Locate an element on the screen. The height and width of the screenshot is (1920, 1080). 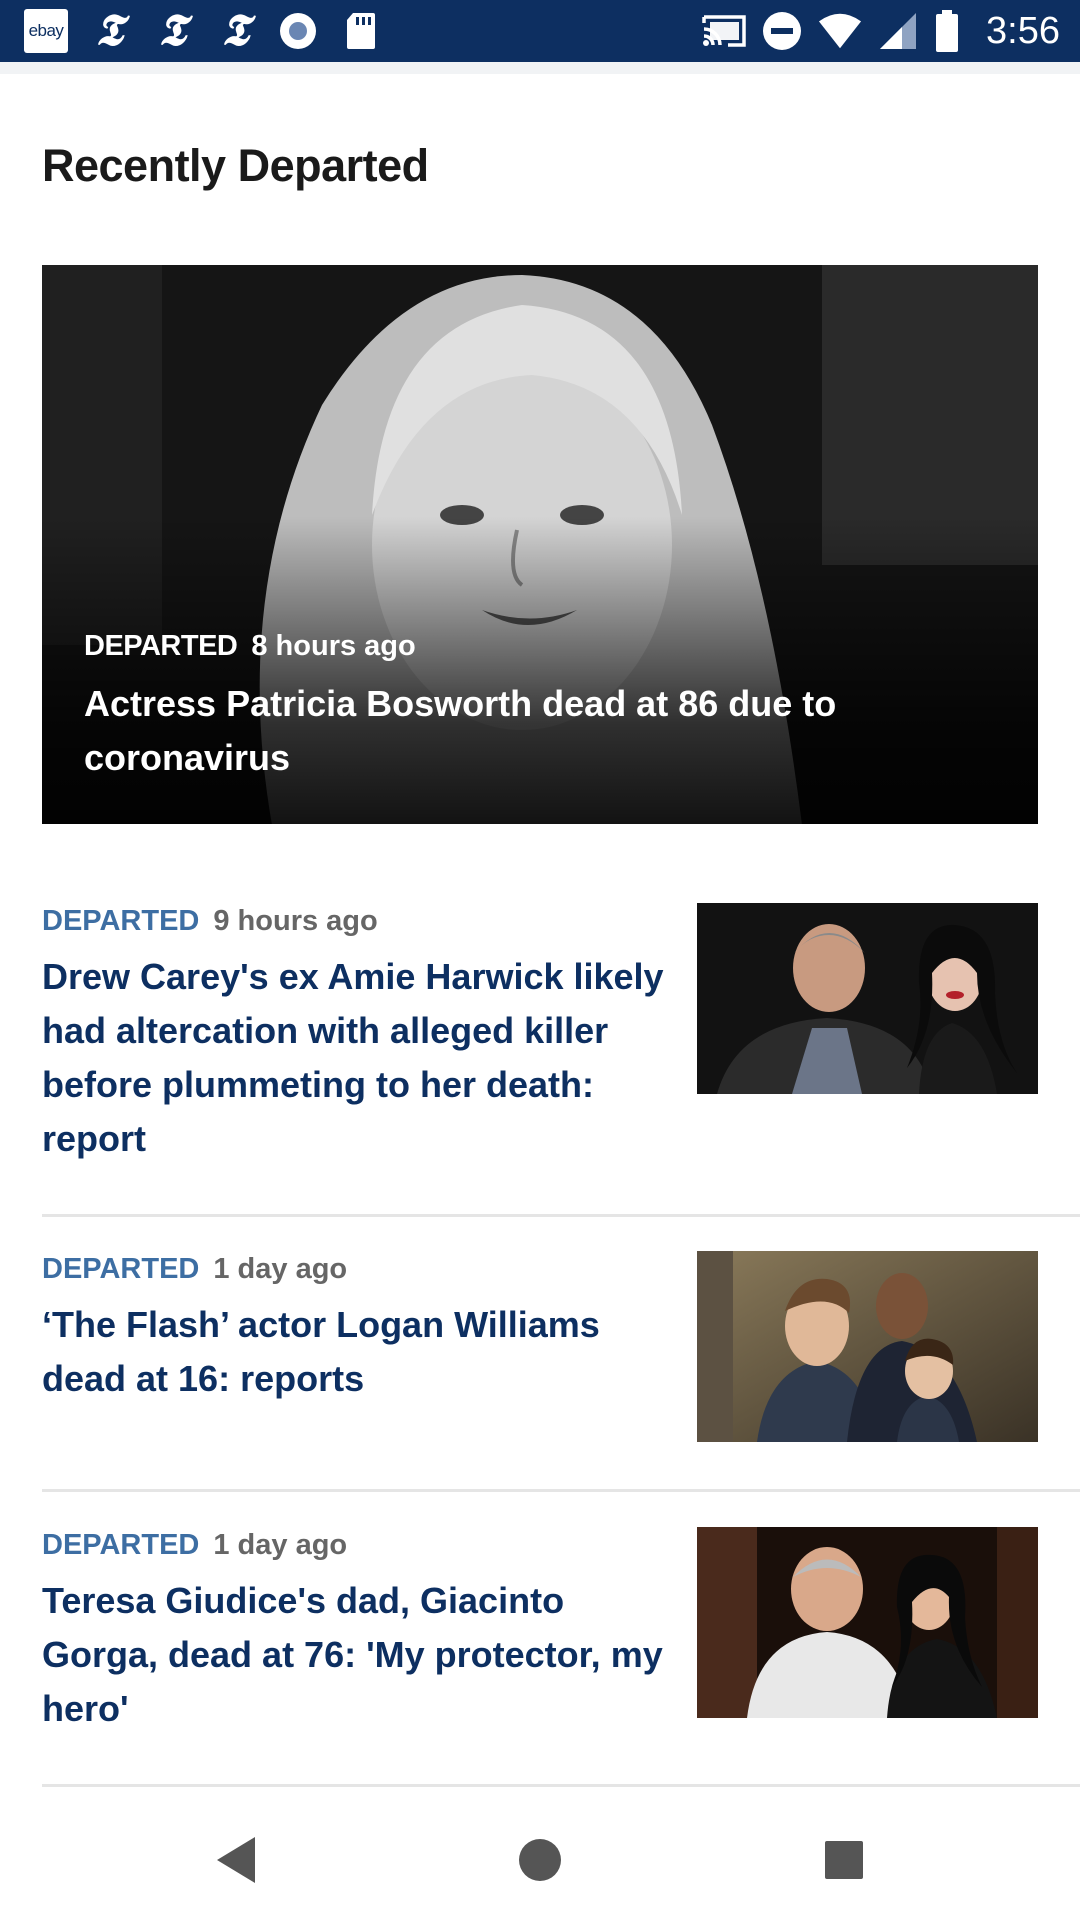
sd-card-icon is located at coordinates (361, 31).